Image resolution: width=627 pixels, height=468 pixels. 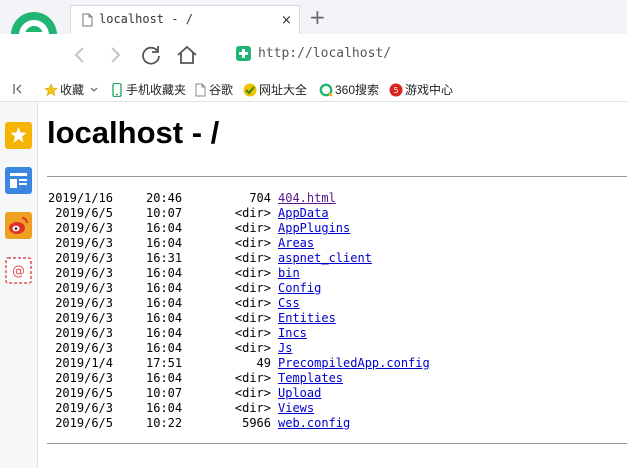 I want to click on arrow-right-icon, so click(x=116, y=55).